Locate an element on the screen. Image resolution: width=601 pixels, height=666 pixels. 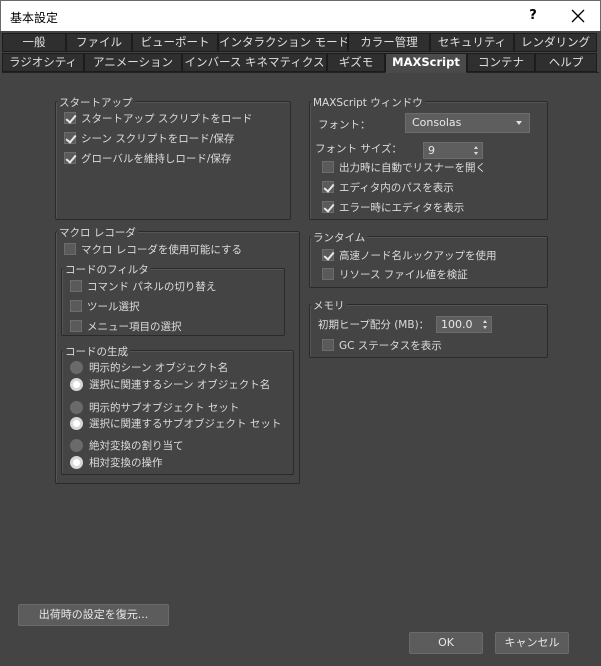
font-size-spinner: 9 is located at coordinates (453, 150).